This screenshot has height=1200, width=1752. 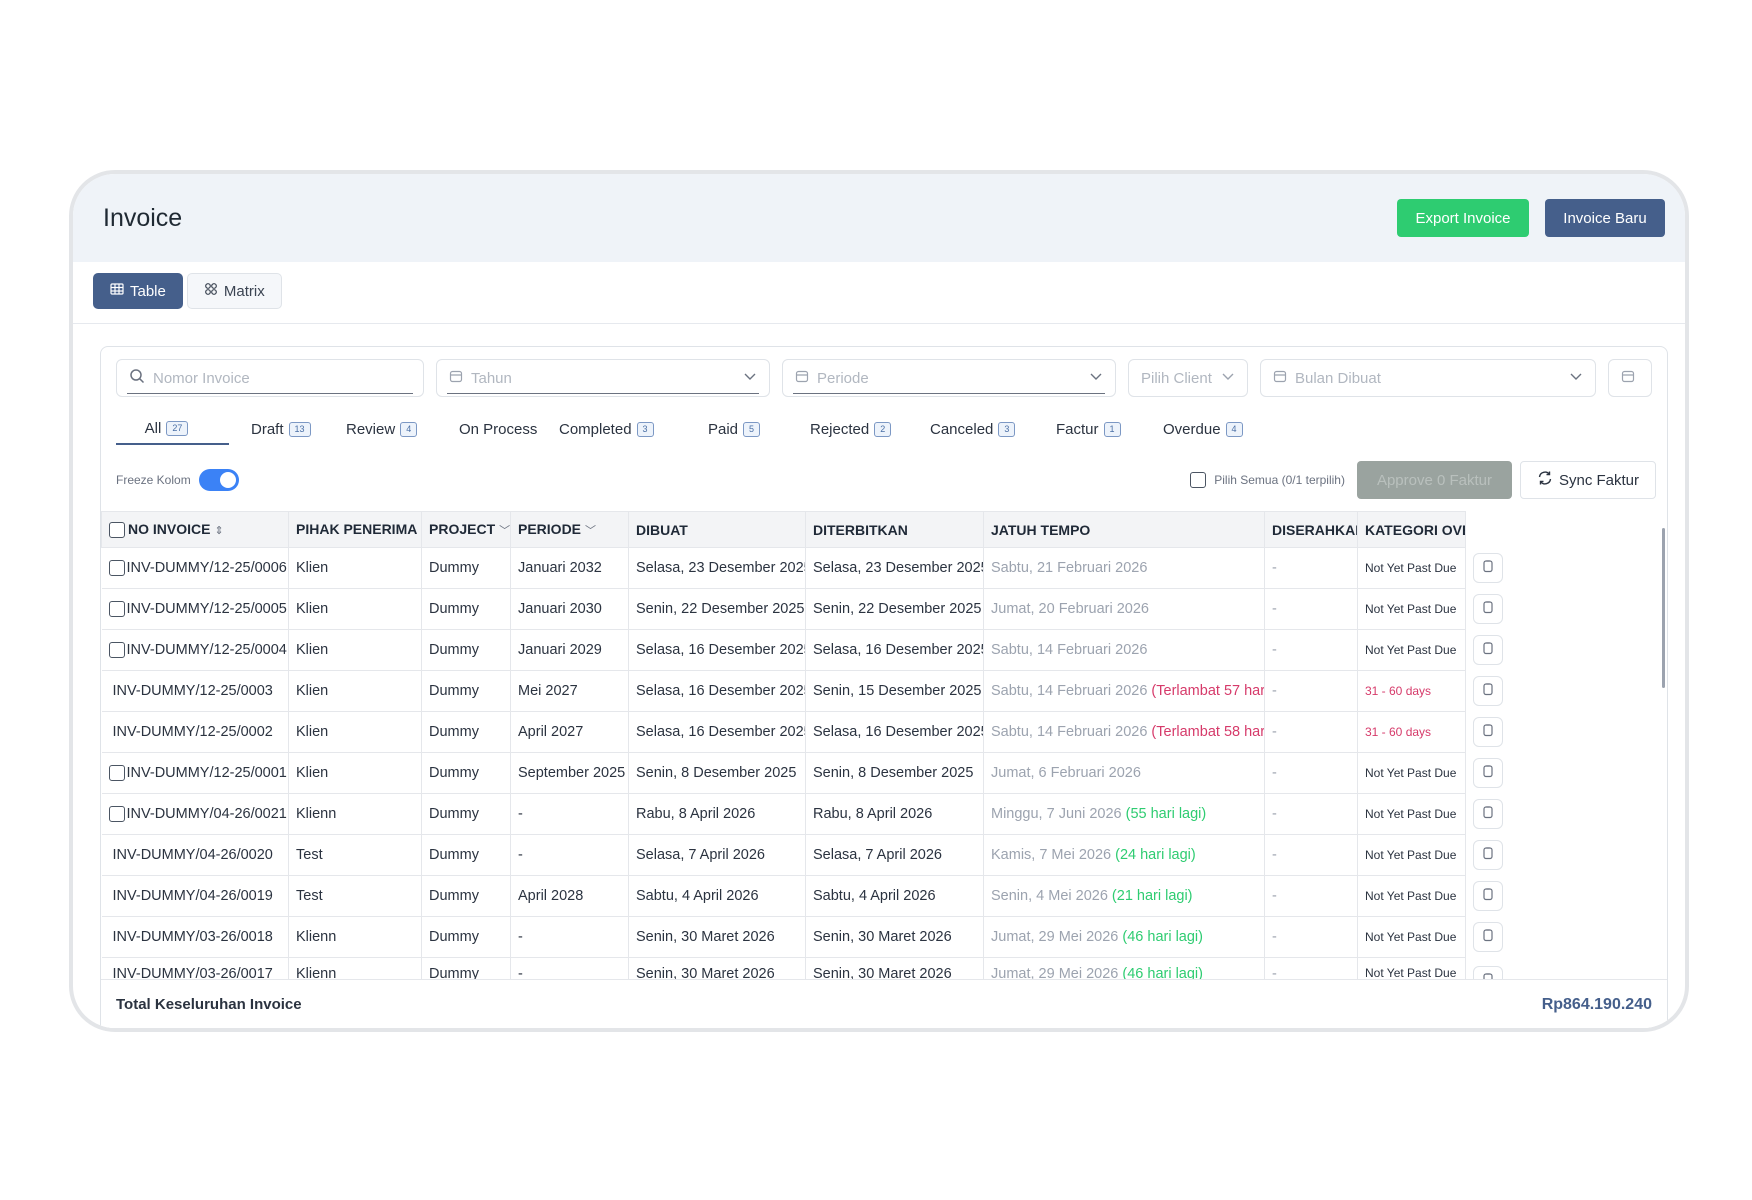 What do you see at coordinates (717, 896) in the screenshot?
I see `cell-dibuat: Sabtu, 4 April 2026` at bounding box center [717, 896].